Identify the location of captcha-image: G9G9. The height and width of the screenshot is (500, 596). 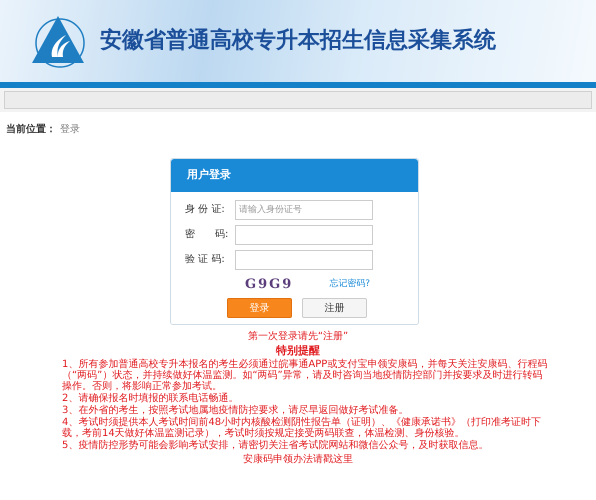
(269, 284).